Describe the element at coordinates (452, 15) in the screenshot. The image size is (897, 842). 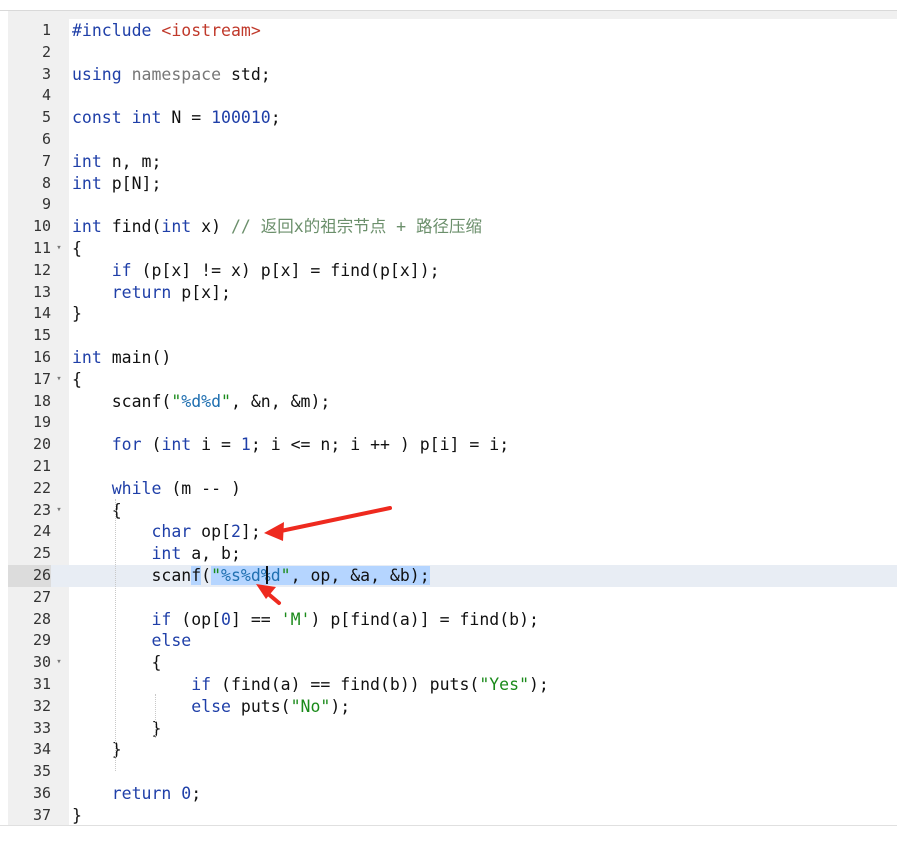
I see `editor-top-strip` at that location.